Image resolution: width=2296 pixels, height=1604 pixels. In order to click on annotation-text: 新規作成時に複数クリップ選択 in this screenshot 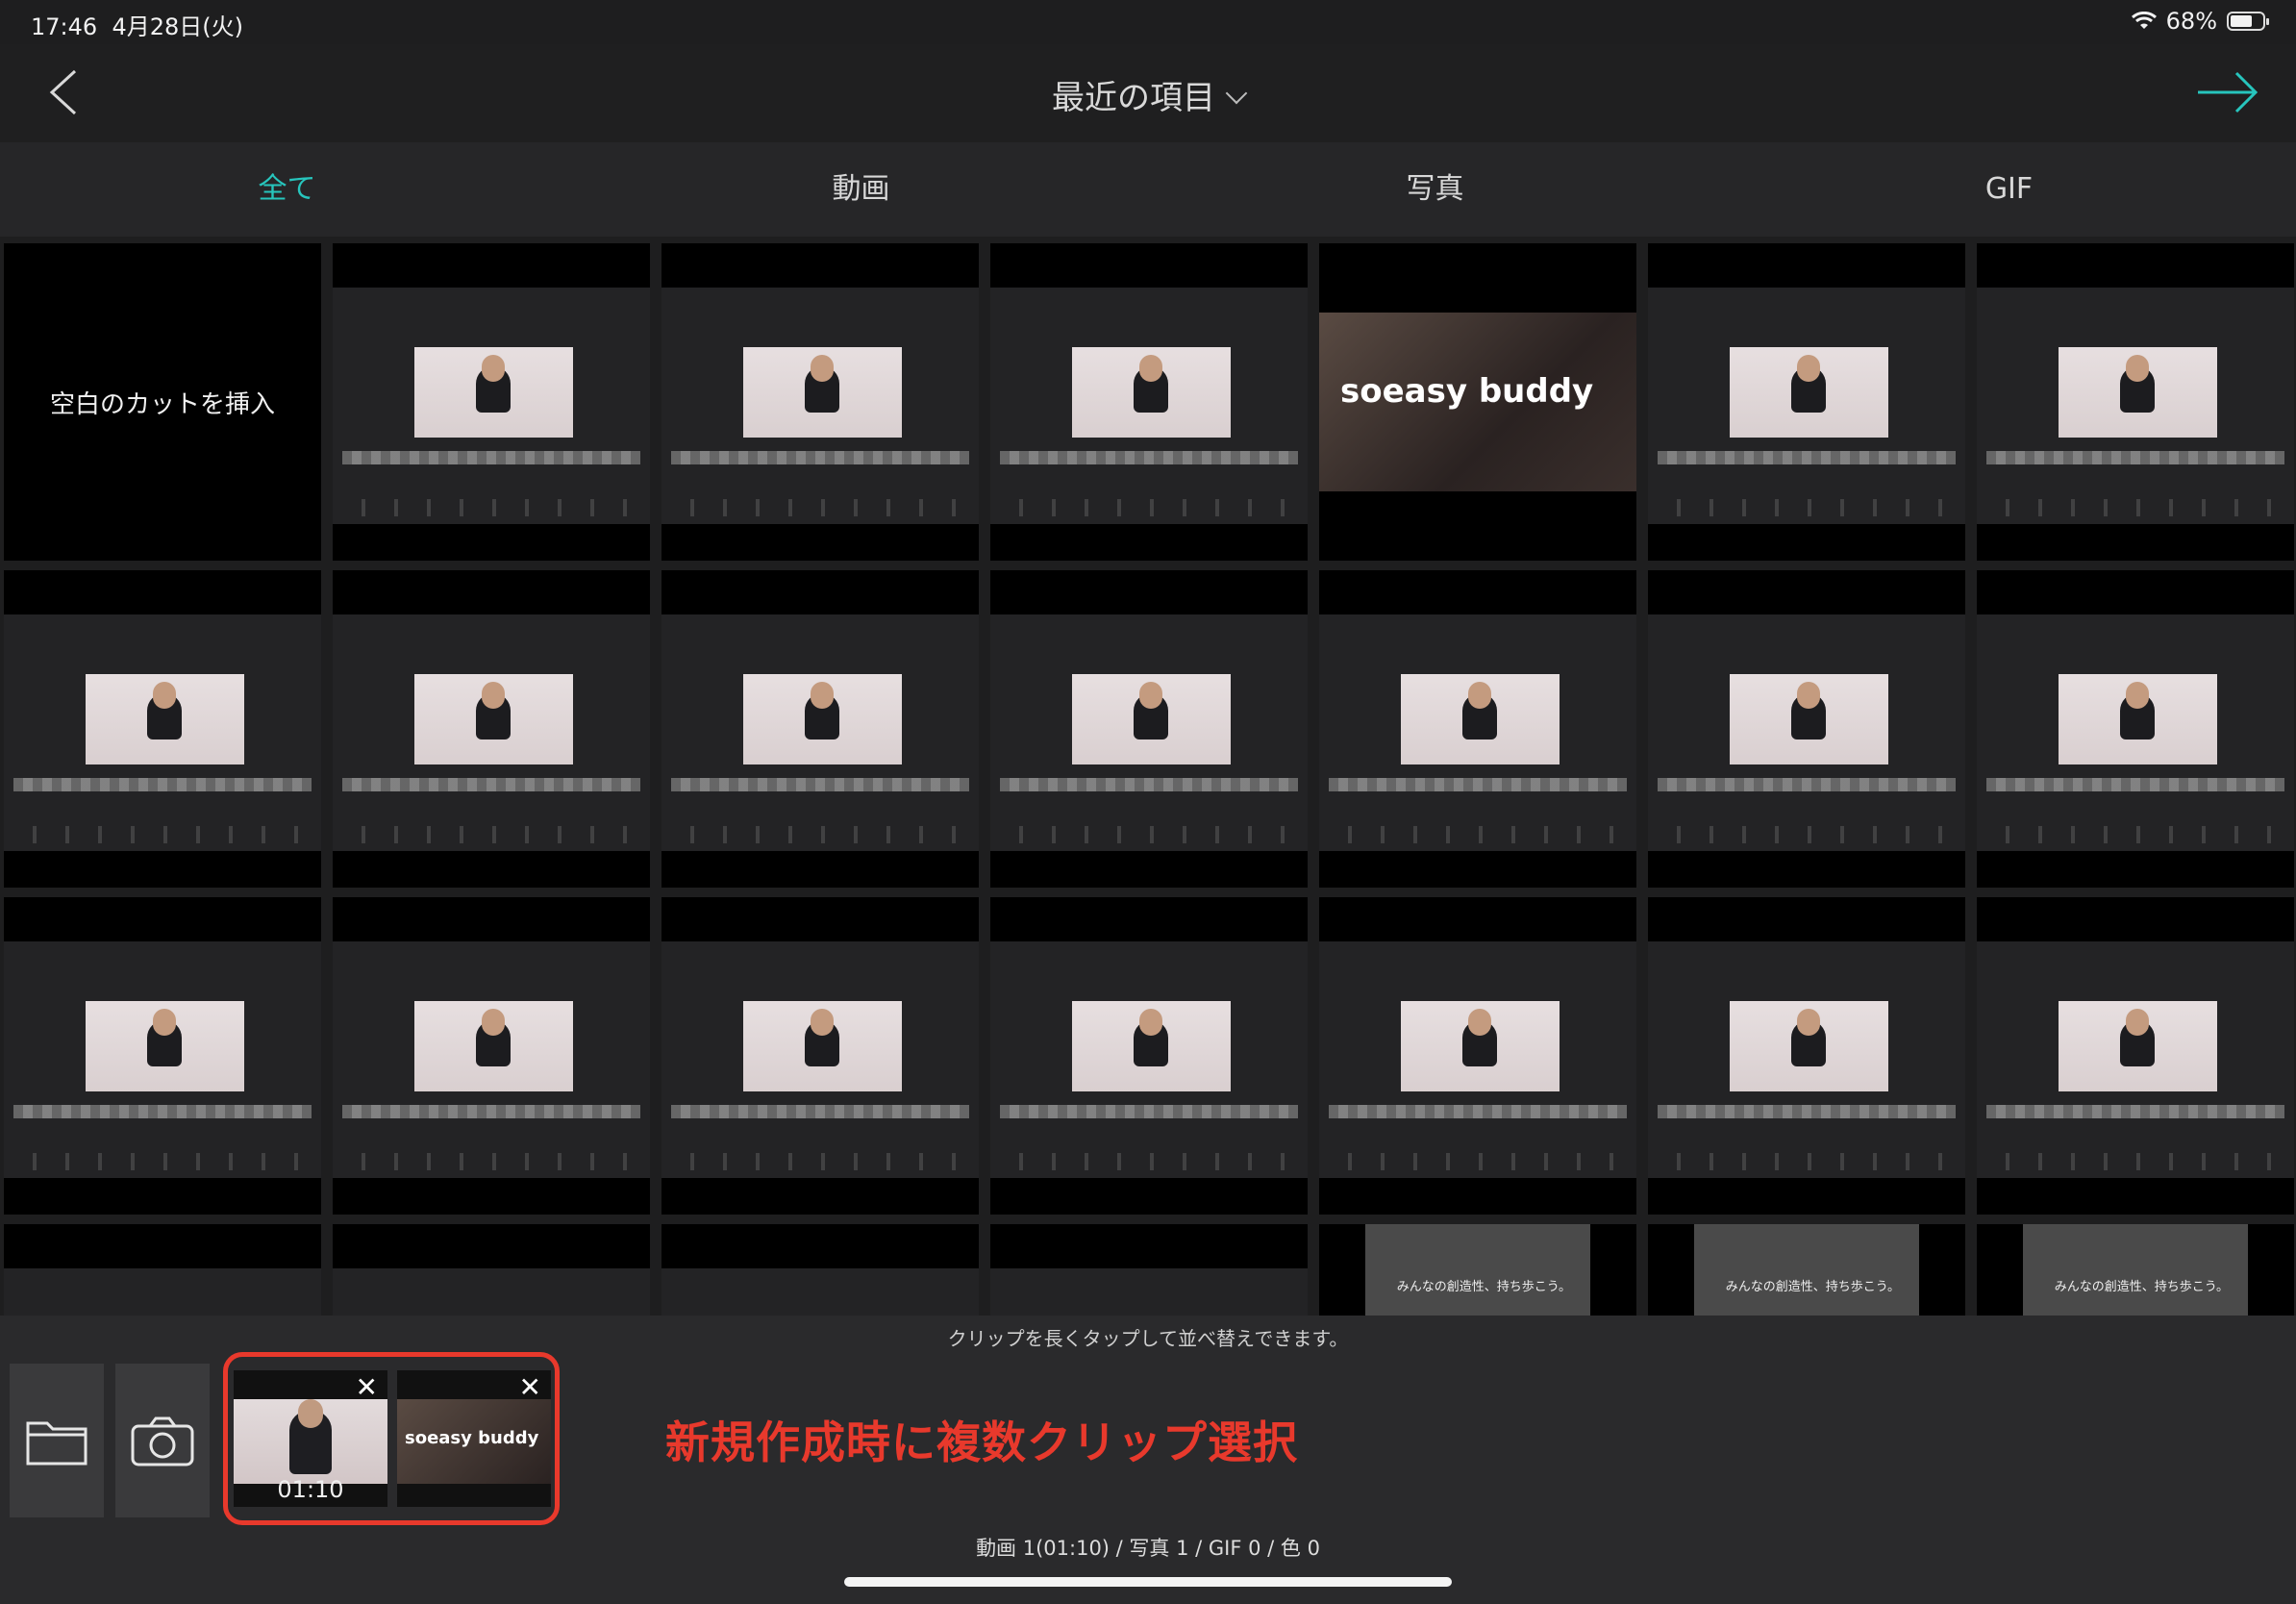, I will do `click(981, 1442)`.